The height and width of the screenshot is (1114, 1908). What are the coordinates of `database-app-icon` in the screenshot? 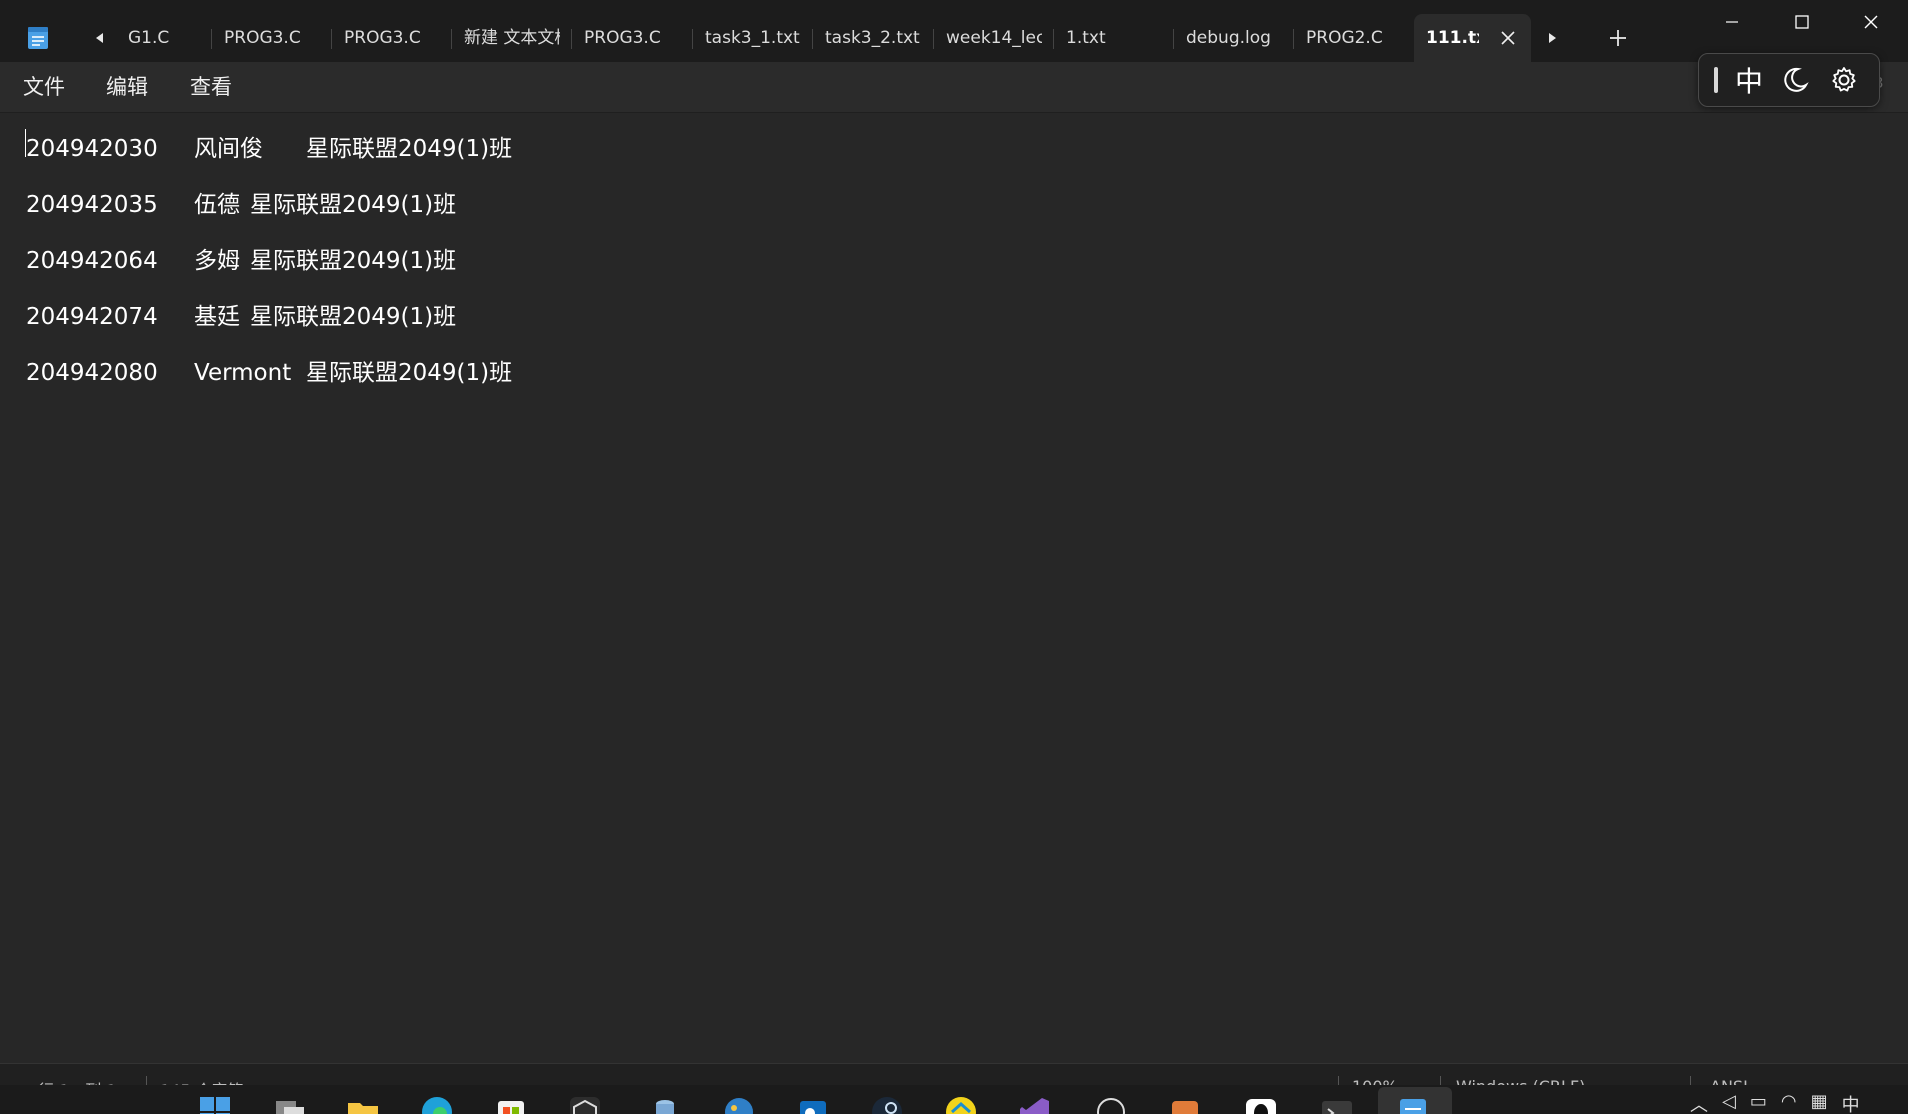 It's located at (665, 1104).